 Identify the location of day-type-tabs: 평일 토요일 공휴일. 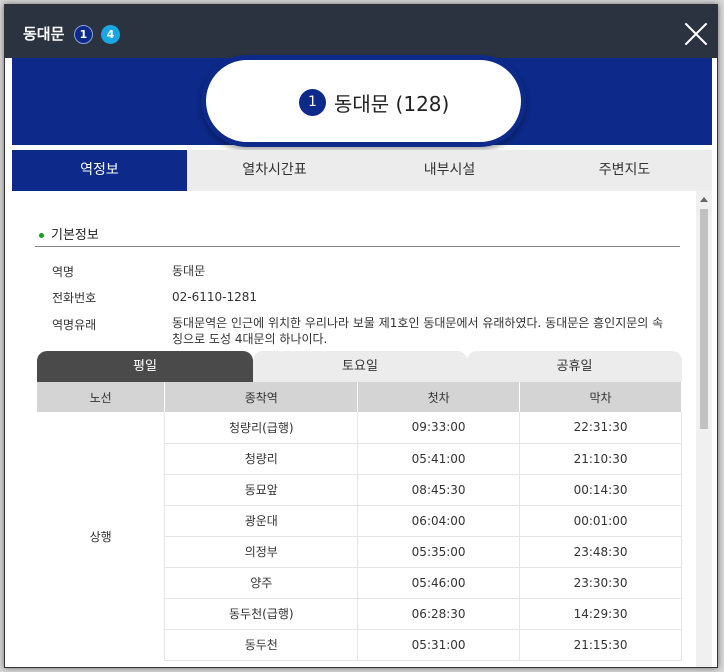
(359, 366).